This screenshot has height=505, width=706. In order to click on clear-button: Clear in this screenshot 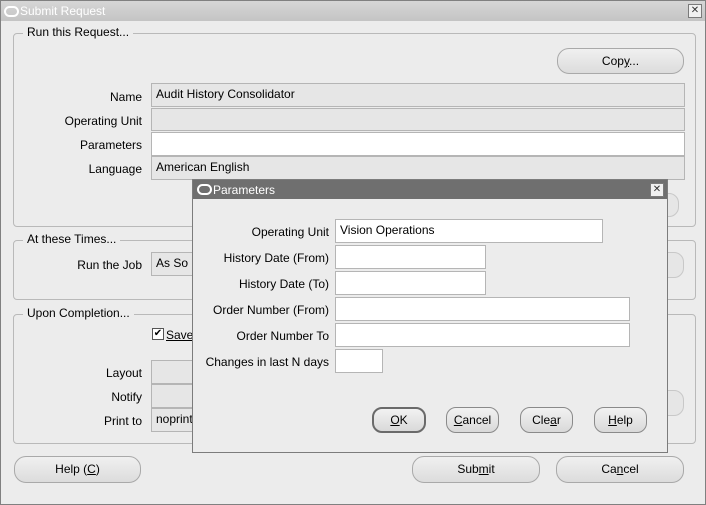, I will do `click(546, 420)`.